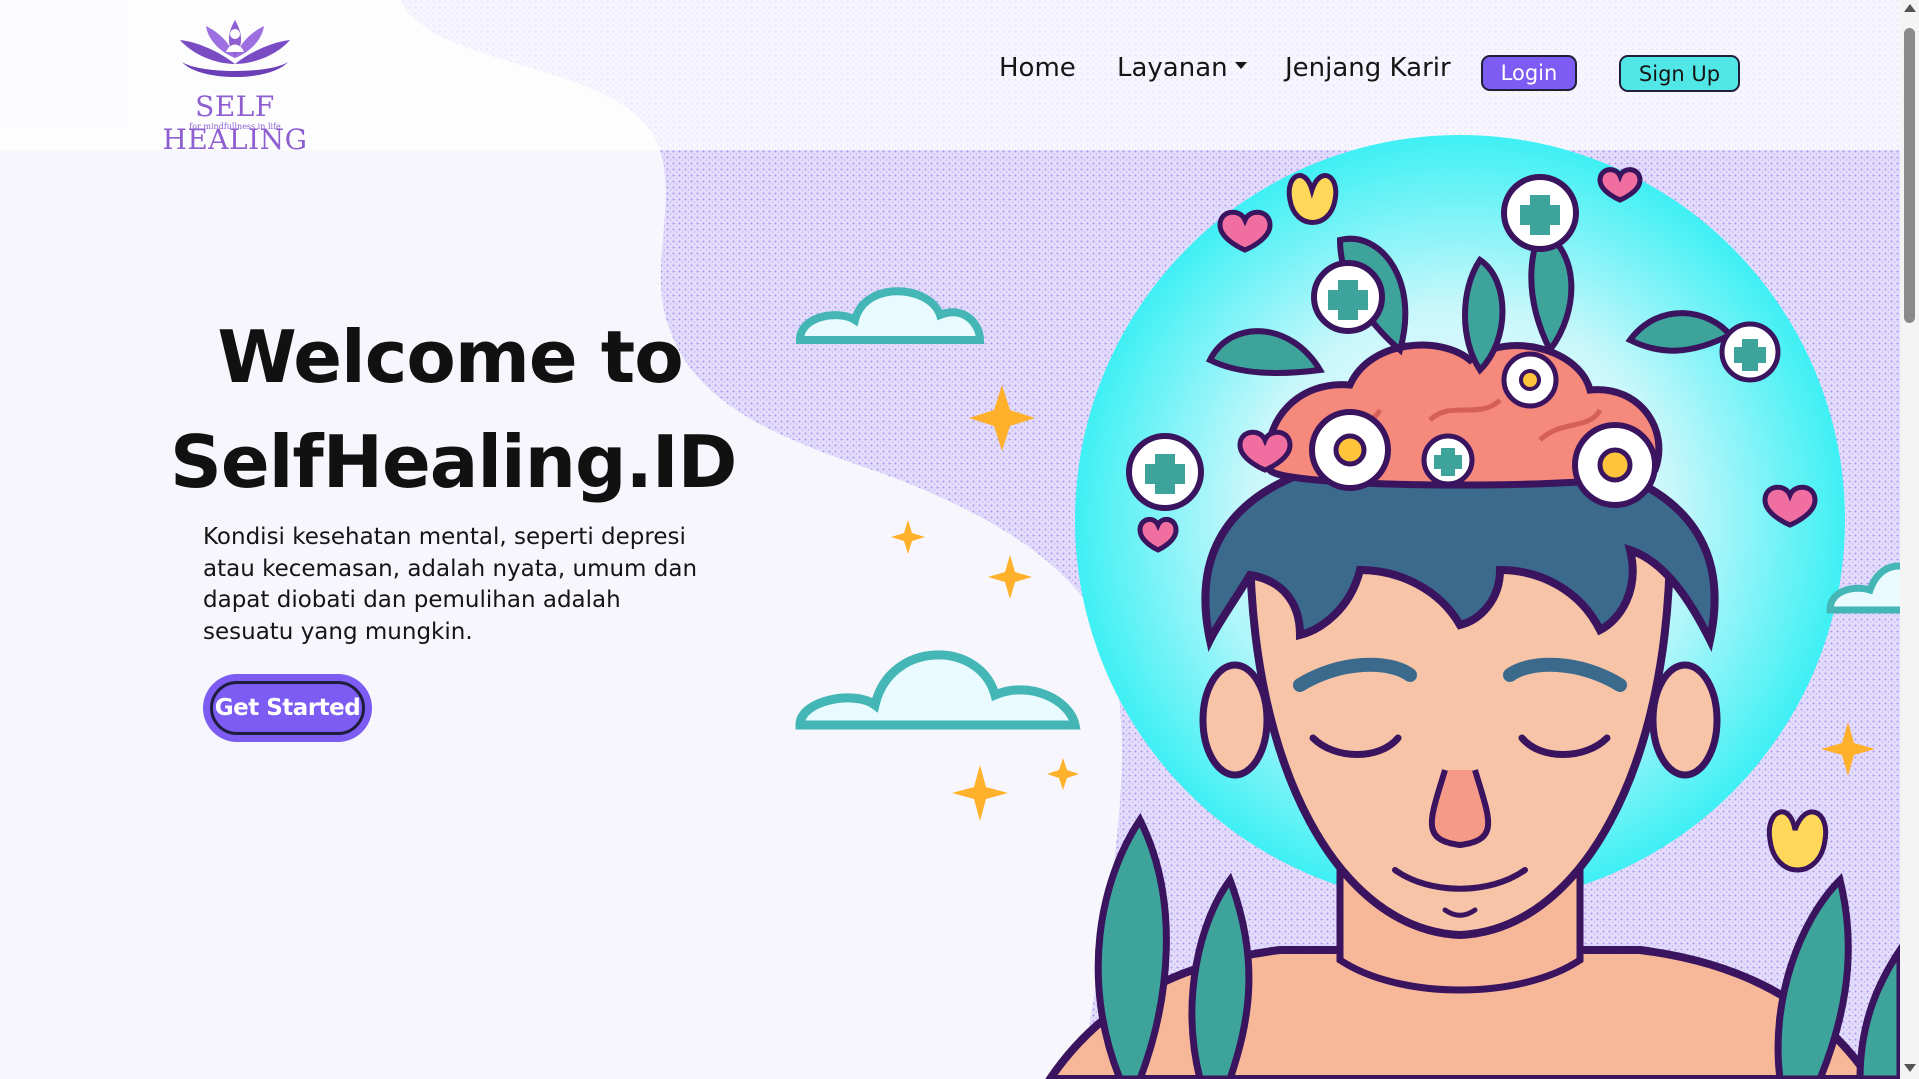 This screenshot has height=1079, width=1919. I want to click on get-started-label: Get Started, so click(287, 708).